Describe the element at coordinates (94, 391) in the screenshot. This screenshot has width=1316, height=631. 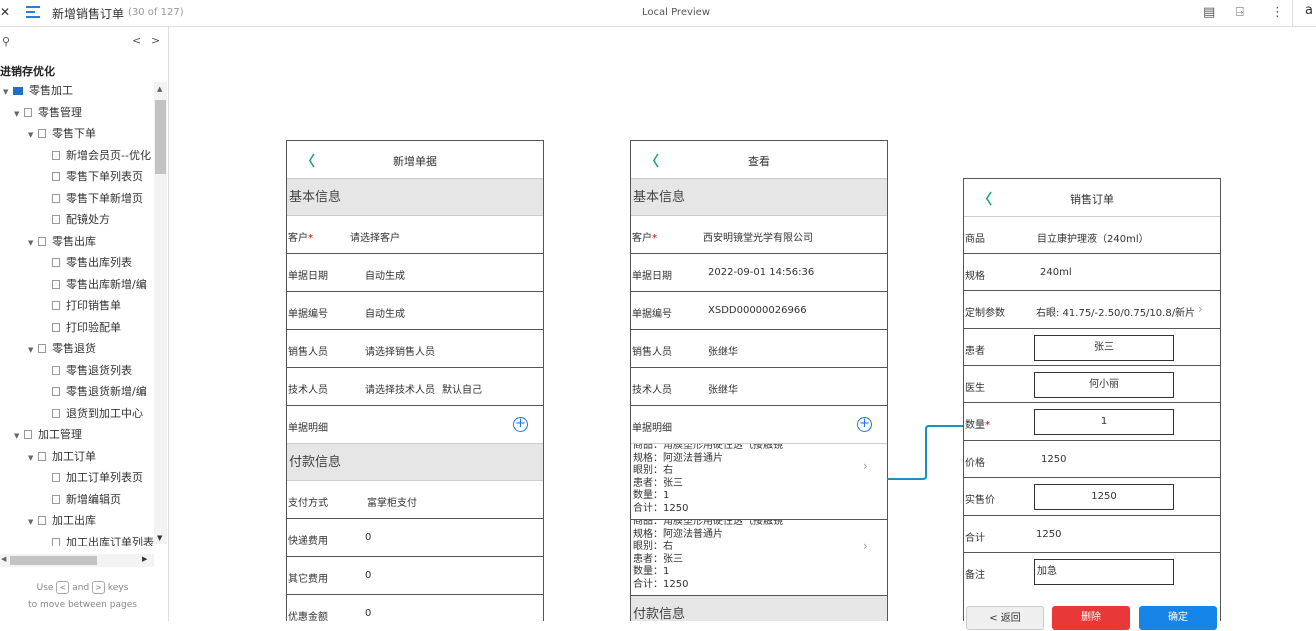
I see `tree-item: 零售退货新增/编` at that location.